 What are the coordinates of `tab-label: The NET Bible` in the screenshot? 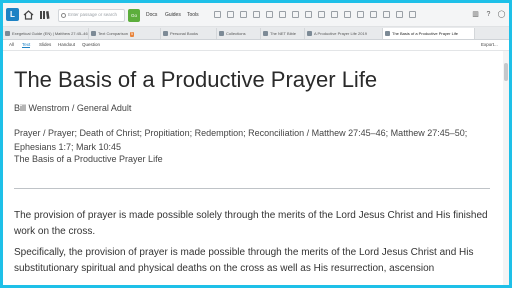 It's located at (283, 33).